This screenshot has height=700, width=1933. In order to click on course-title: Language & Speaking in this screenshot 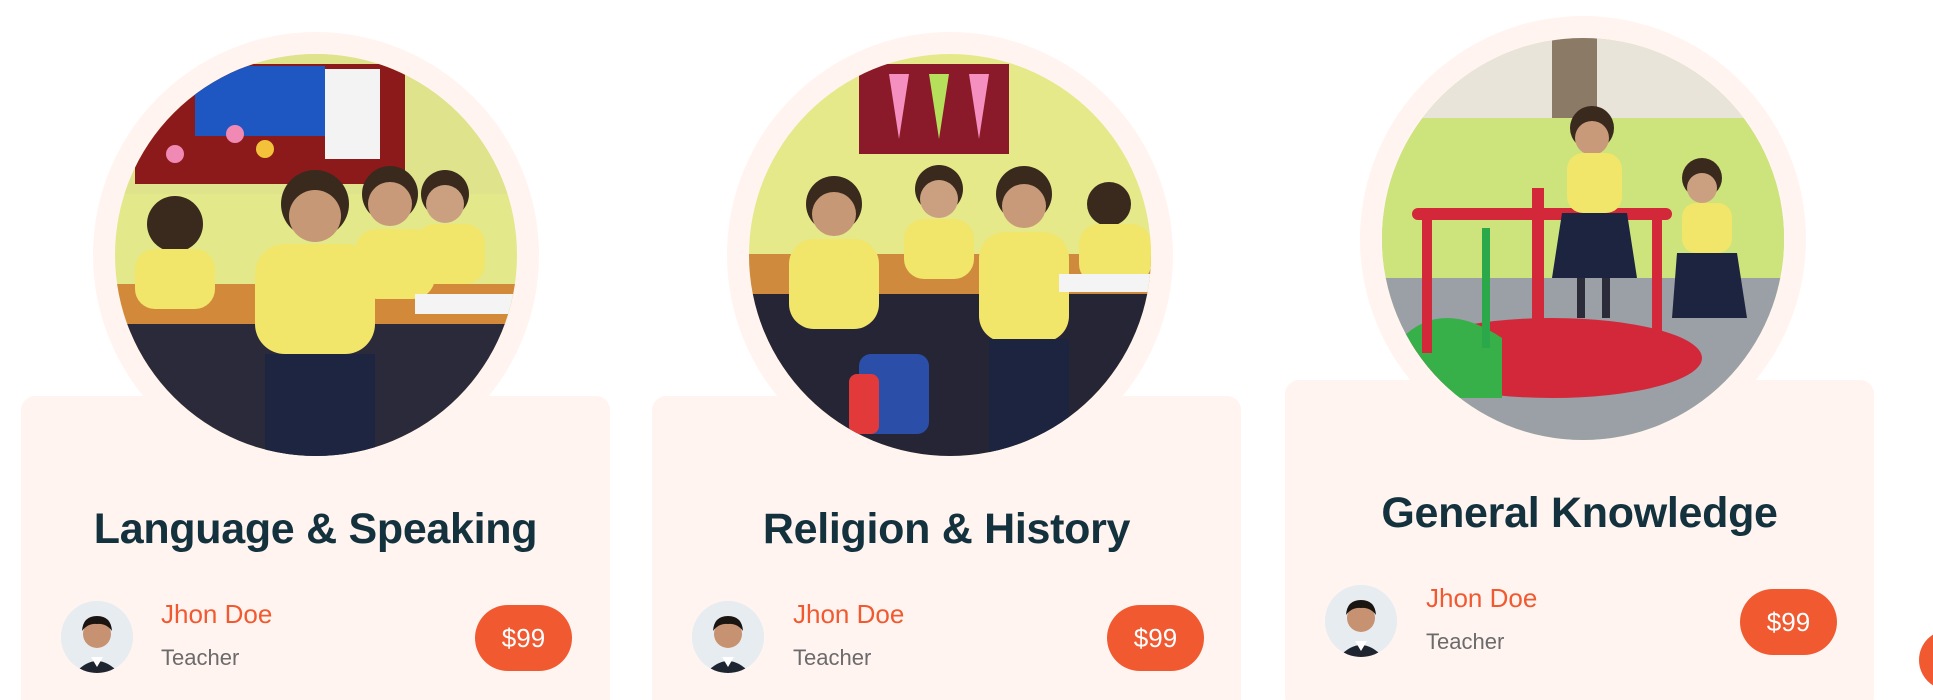, I will do `click(315, 529)`.